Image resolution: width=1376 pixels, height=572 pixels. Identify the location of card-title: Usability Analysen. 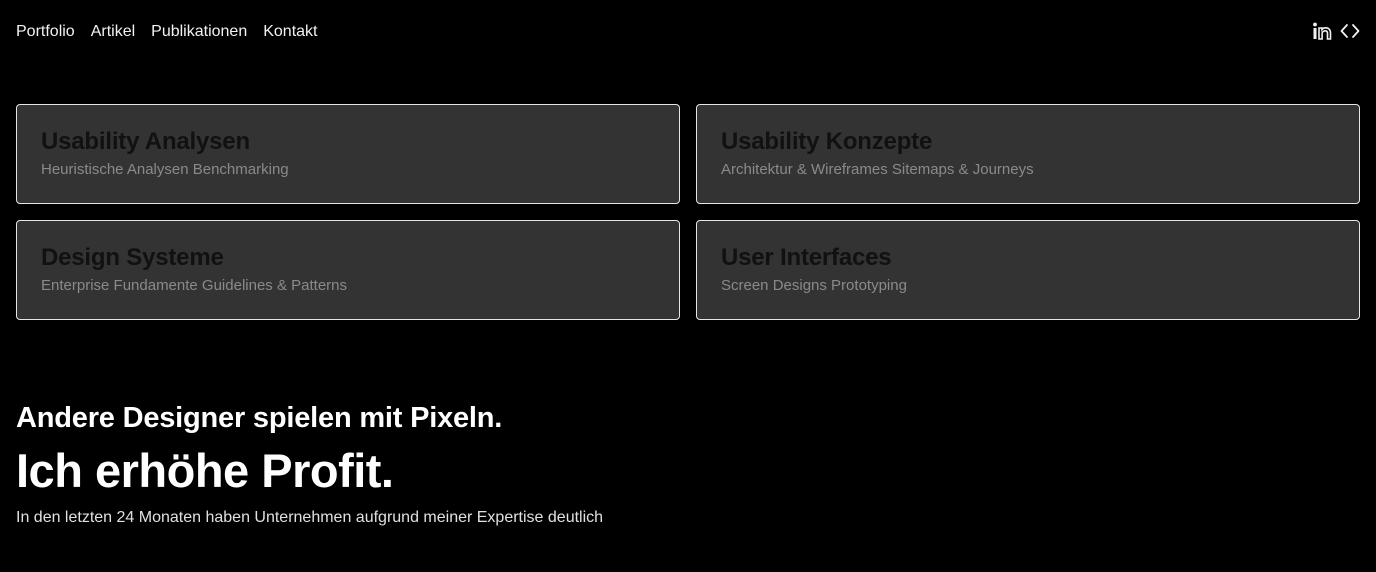
(145, 141).